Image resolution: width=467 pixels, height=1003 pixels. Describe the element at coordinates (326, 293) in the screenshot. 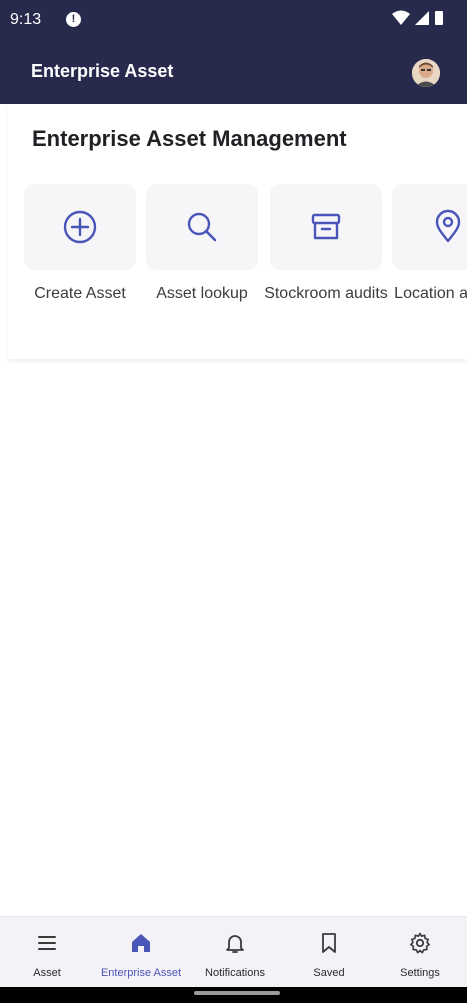

I see `stockroom-audits-label: Stockroom audits` at that location.